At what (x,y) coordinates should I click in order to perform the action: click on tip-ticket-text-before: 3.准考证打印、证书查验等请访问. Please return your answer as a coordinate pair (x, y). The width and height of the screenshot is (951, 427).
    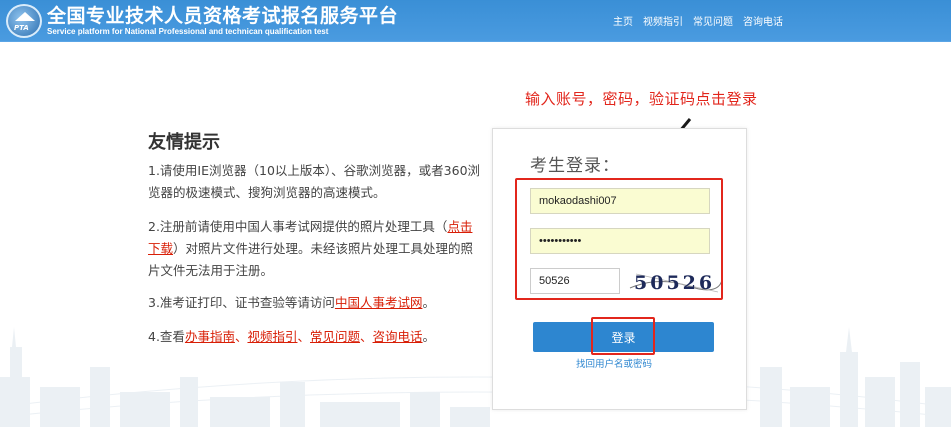
    Looking at the image, I should click on (241, 302).